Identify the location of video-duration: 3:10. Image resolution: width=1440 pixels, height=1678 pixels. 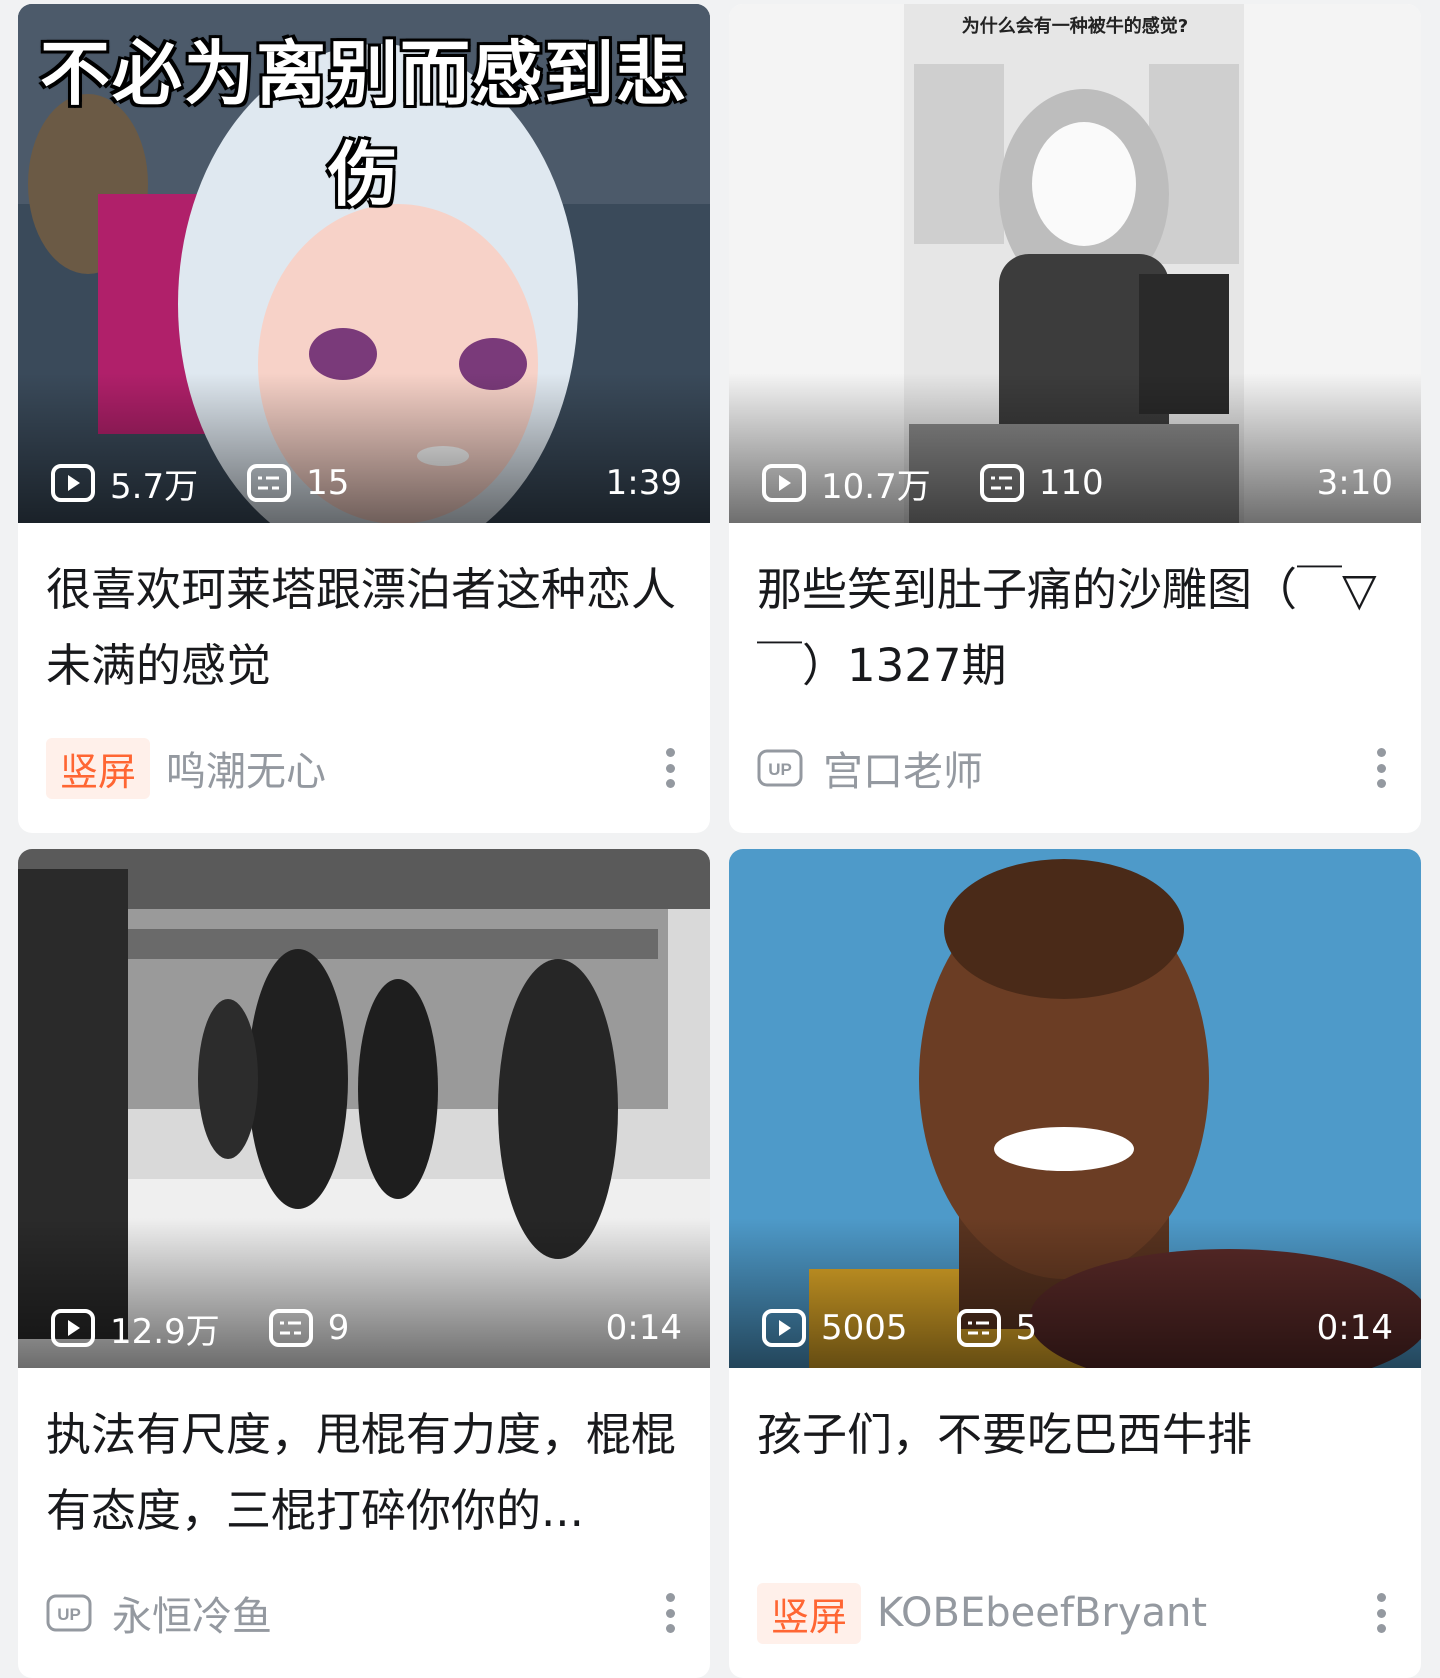
(1354, 483).